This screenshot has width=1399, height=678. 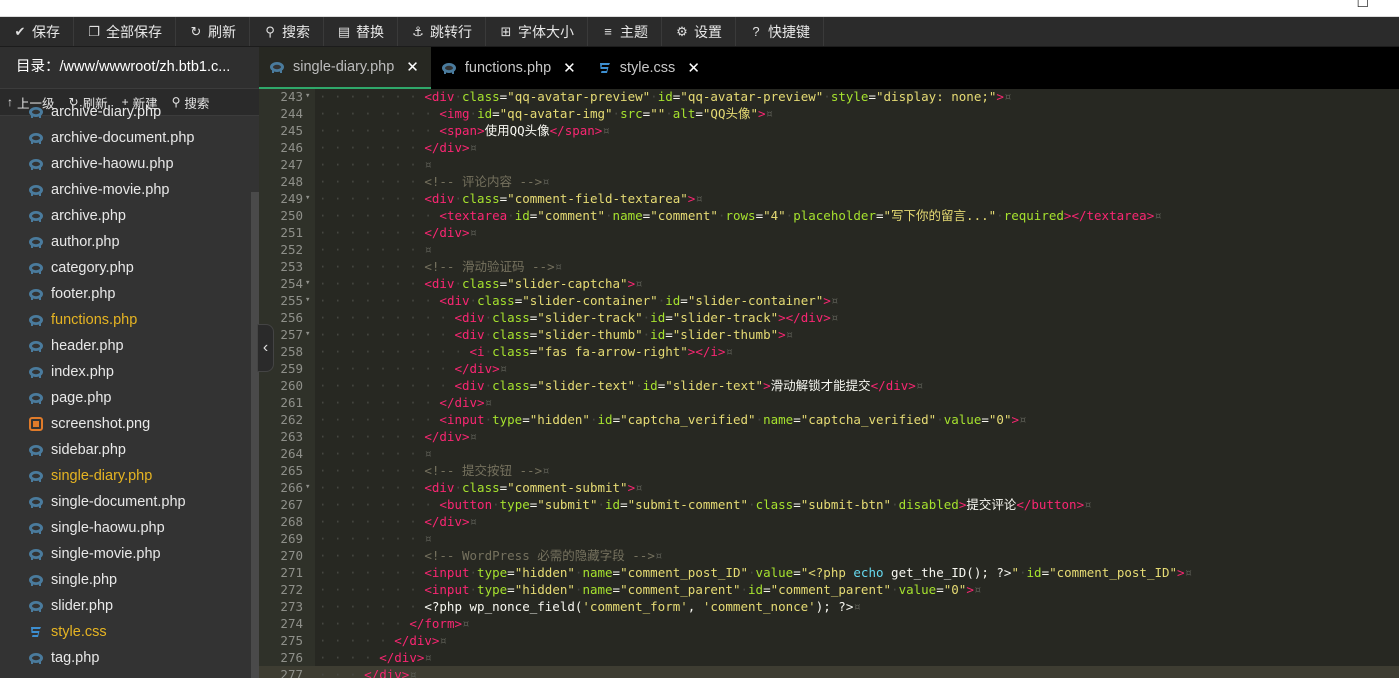 What do you see at coordinates (125, 190) in the screenshot?
I see `file-item: archive-movie.php` at bounding box center [125, 190].